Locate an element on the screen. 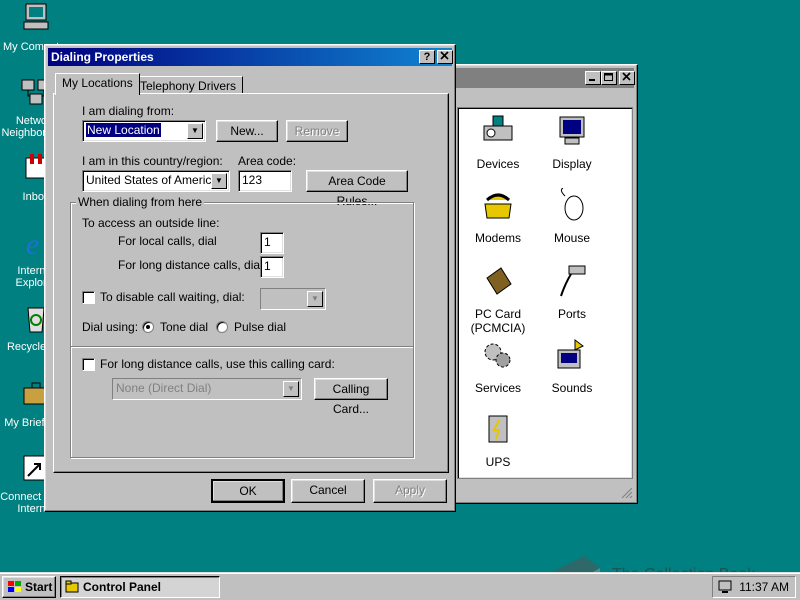 This screenshot has width=800, height=600. taskbar-task-label: Control Panel is located at coordinates (122, 587).